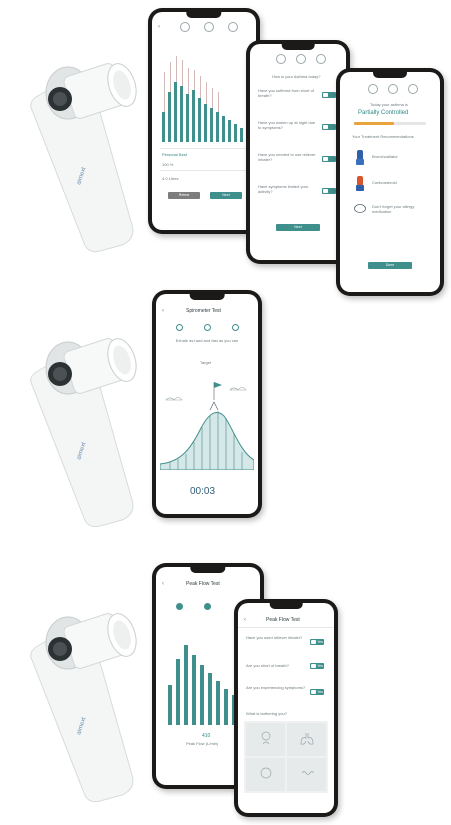  Describe the element at coordinates (287, 157) in the screenshot. I see `question-item: Have you needed to use reliever inhaler?` at that location.